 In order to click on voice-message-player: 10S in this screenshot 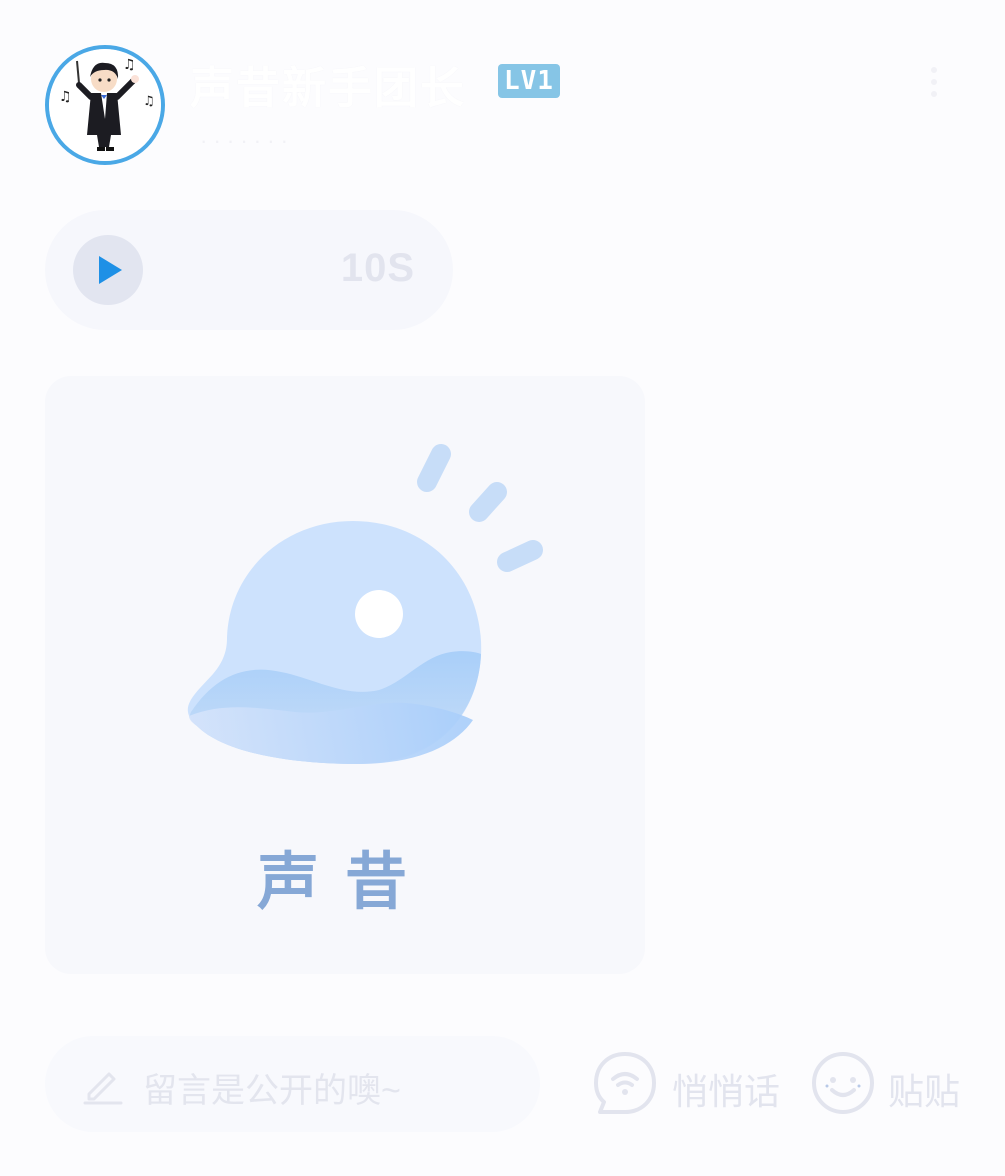, I will do `click(249, 270)`.